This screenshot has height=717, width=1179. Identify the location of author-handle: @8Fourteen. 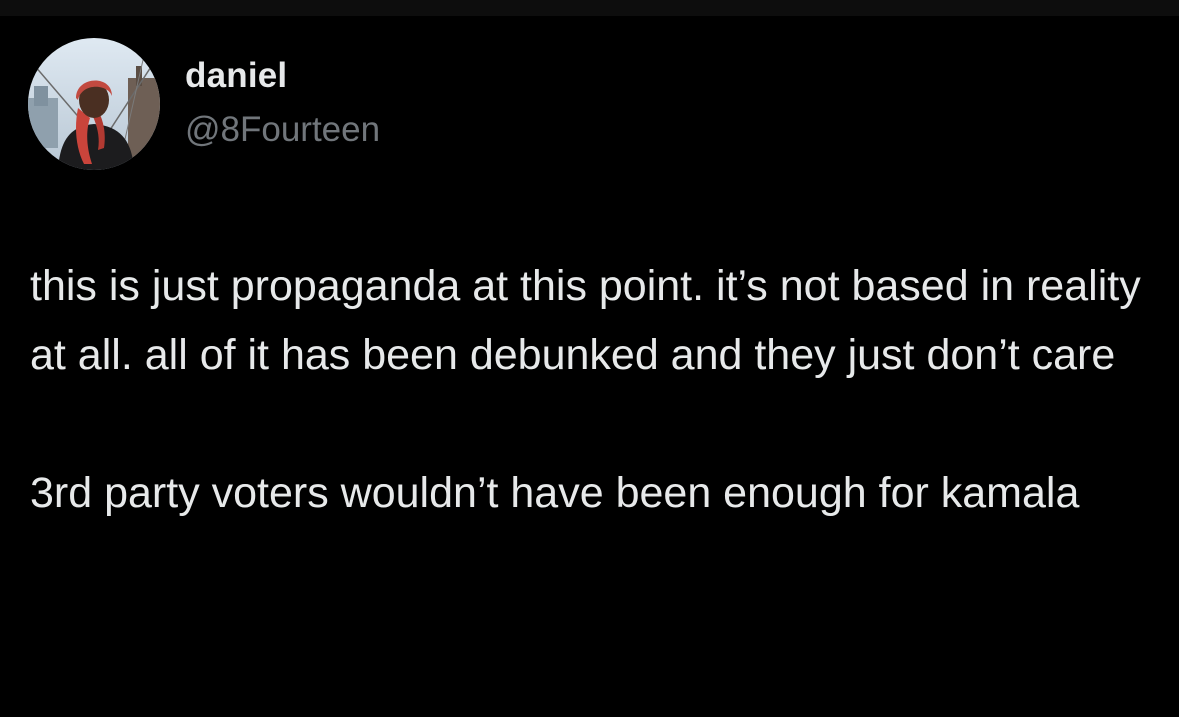
(282, 130).